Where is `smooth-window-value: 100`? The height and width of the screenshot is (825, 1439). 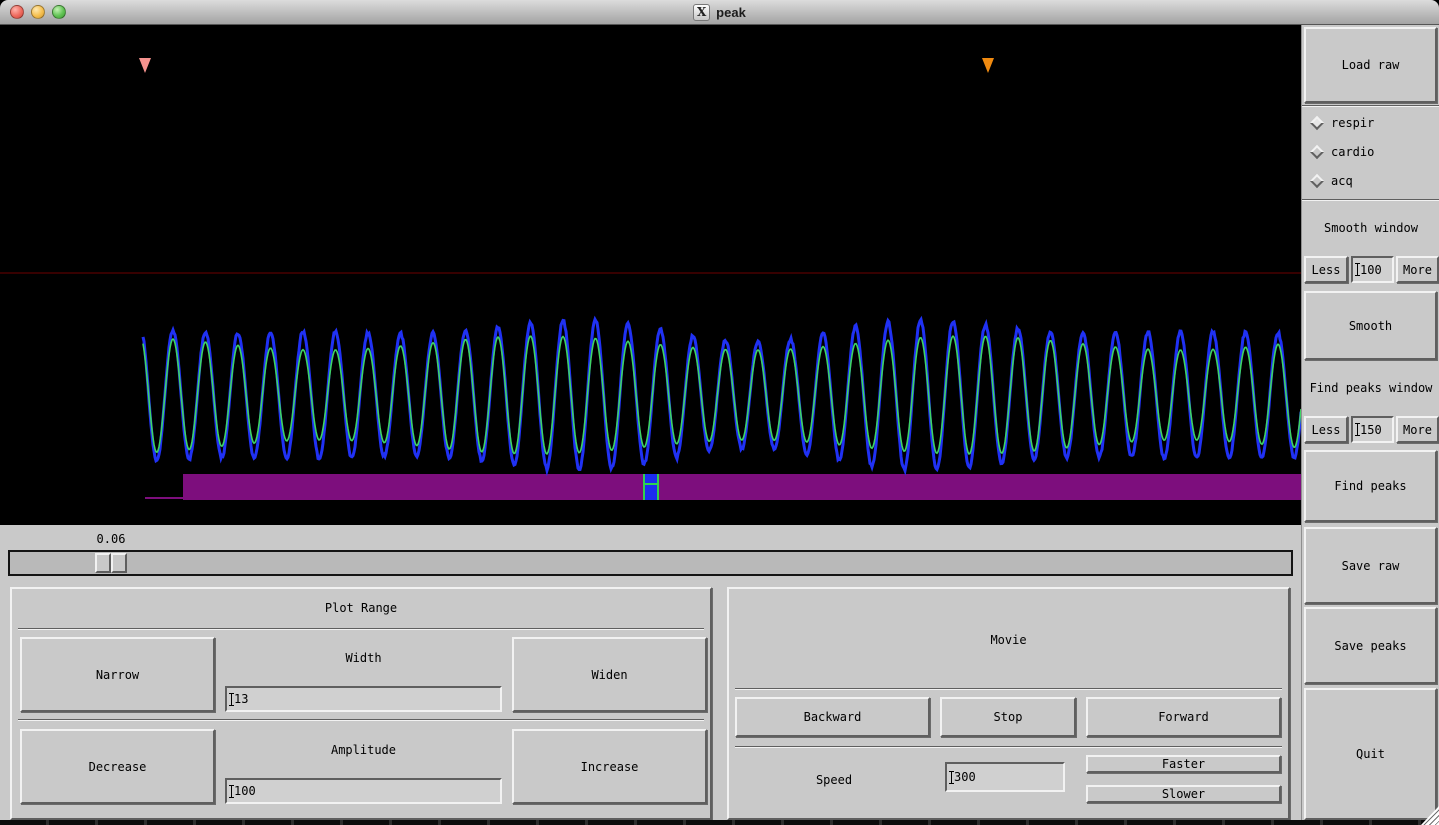 smooth-window-value: 100 is located at coordinates (1371, 269).